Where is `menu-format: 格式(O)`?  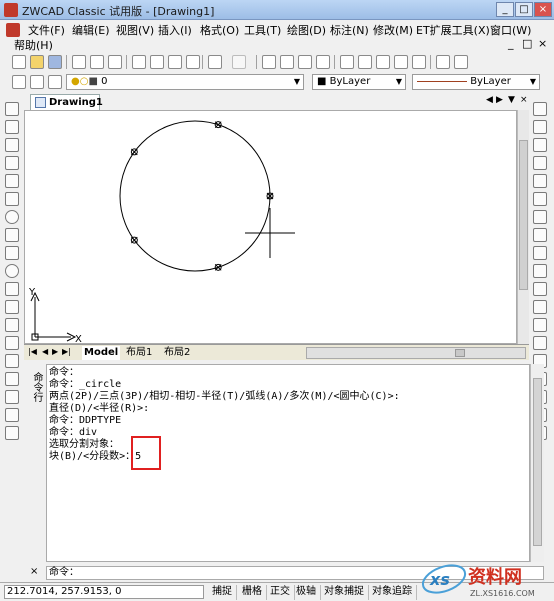
menu-format: 格式(O) is located at coordinates (219, 30).